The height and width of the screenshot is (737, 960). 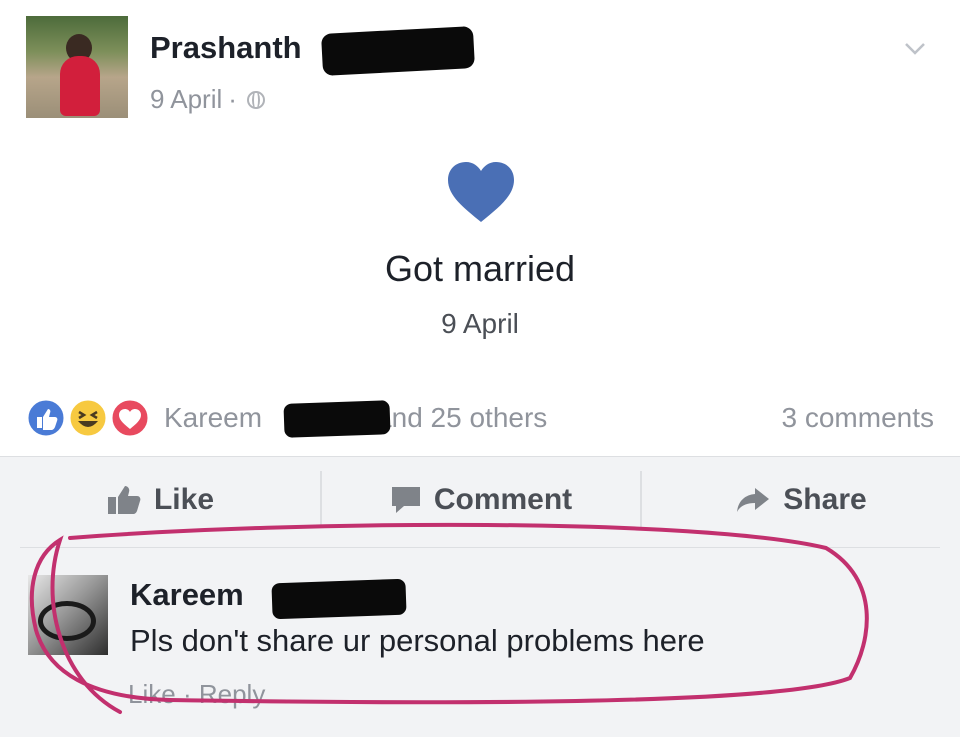 I want to click on love-reaction-icon, so click(x=130, y=418).